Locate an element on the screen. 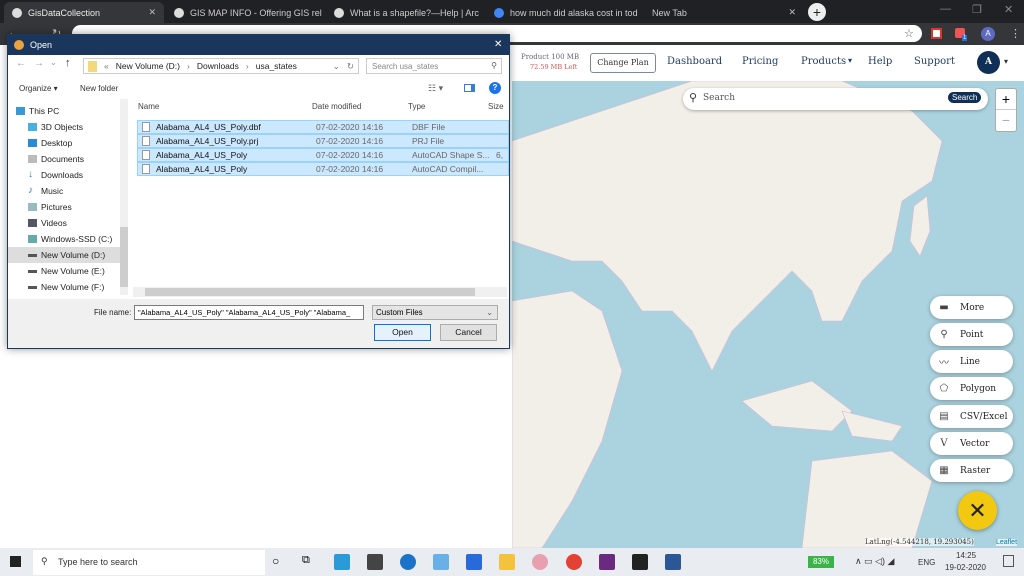 This screenshot has width=1024, height=576. help-icon: ? is located at coordinates (495, 88).